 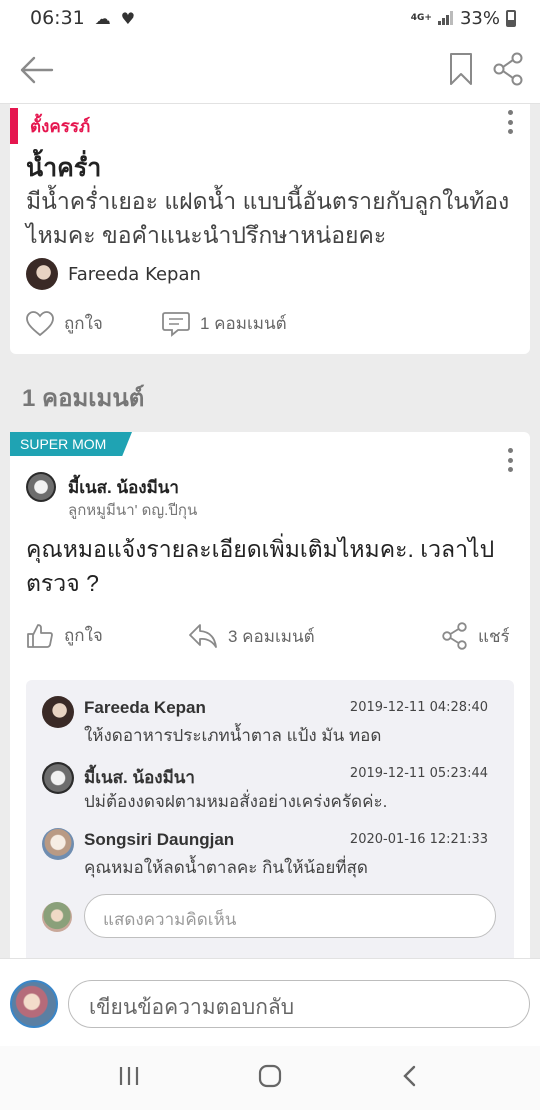 I want to click on post-author-avatar, so click(x=42, y=274).